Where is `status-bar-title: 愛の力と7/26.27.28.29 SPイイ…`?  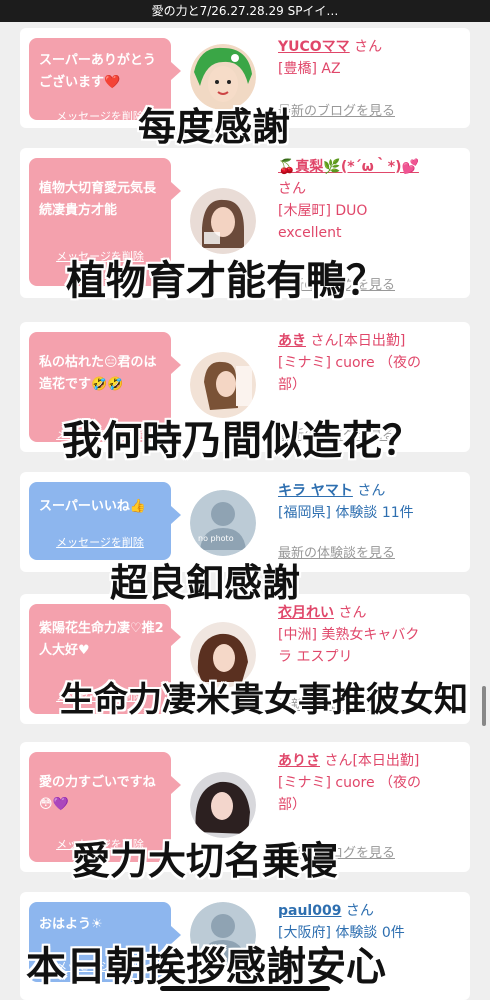
status-bar-title: 愛の力と7/26.27.28.29 SPイイ… is located at coordinates (245, 11).